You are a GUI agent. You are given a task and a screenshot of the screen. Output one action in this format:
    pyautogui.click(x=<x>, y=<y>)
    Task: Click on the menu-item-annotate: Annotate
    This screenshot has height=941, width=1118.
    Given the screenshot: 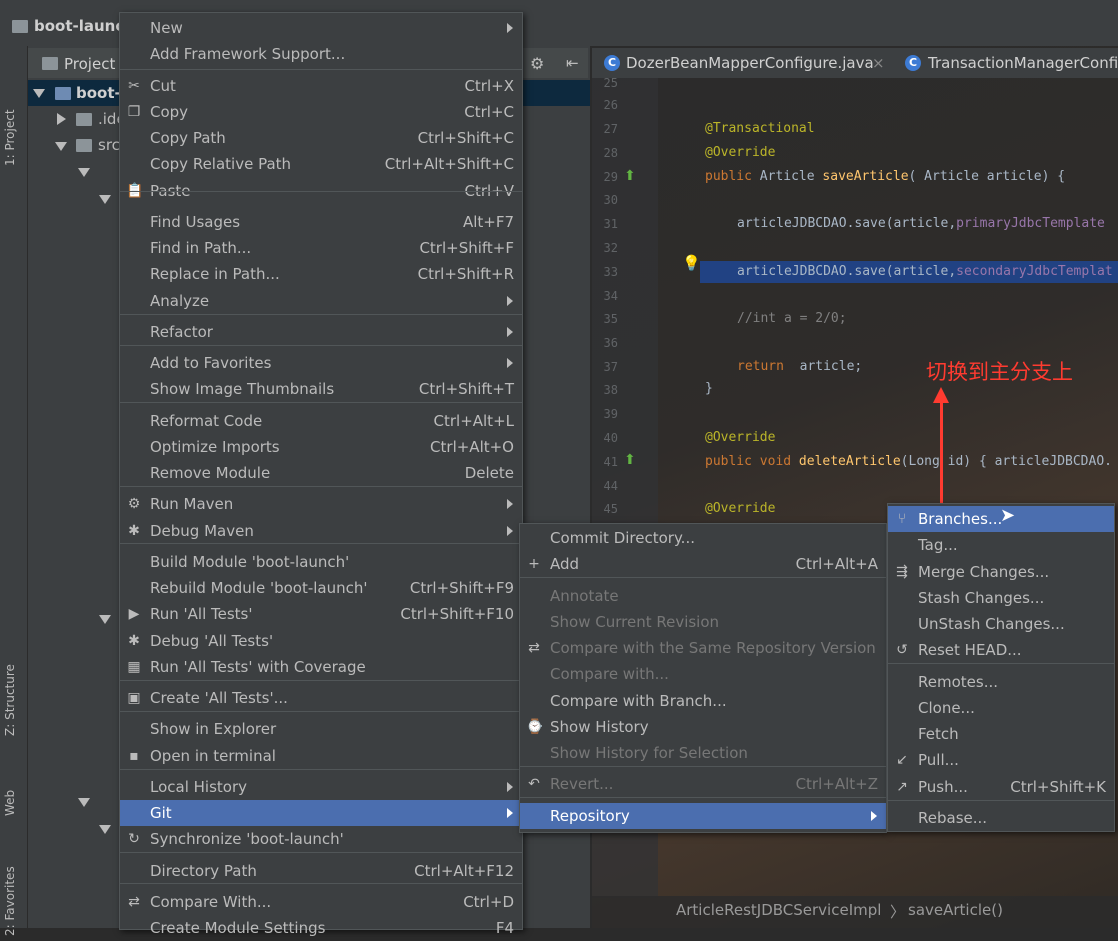 What is the action you would take?
    pyautogui.click(x=703, y=596)
    